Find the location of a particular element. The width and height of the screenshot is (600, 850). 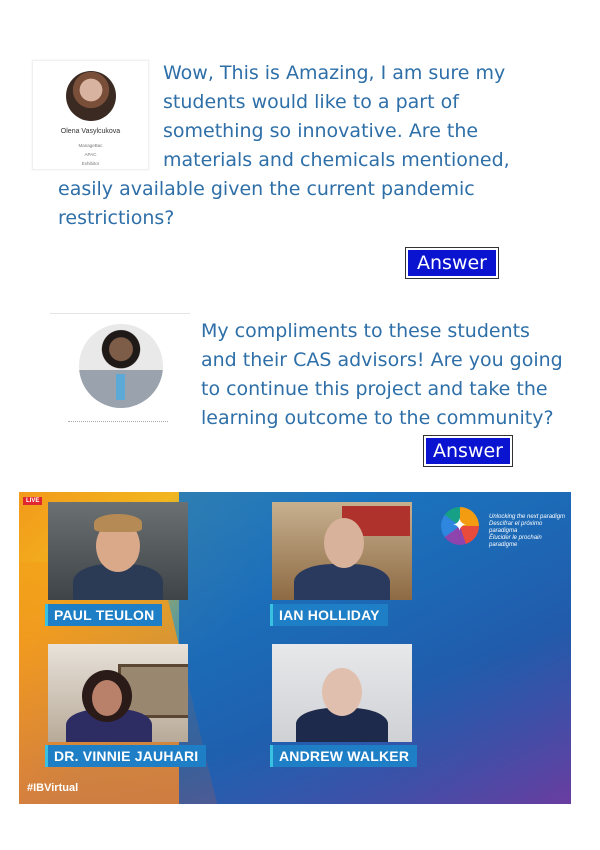

question1-line: something so innovative. Are the is located at coordinates (321, 131).